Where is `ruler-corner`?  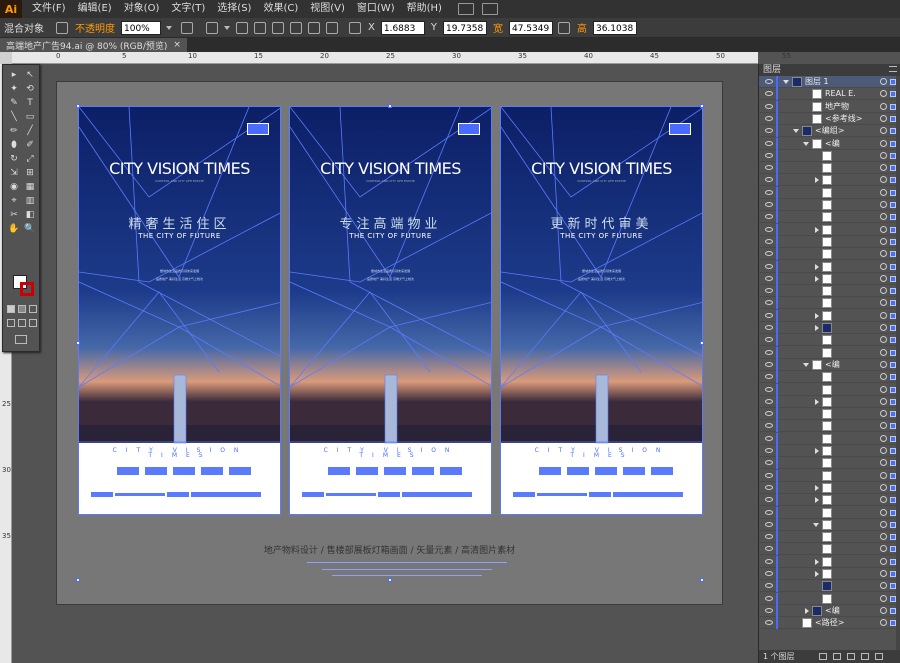 ruler-corner is located at coordinates (6, 58).